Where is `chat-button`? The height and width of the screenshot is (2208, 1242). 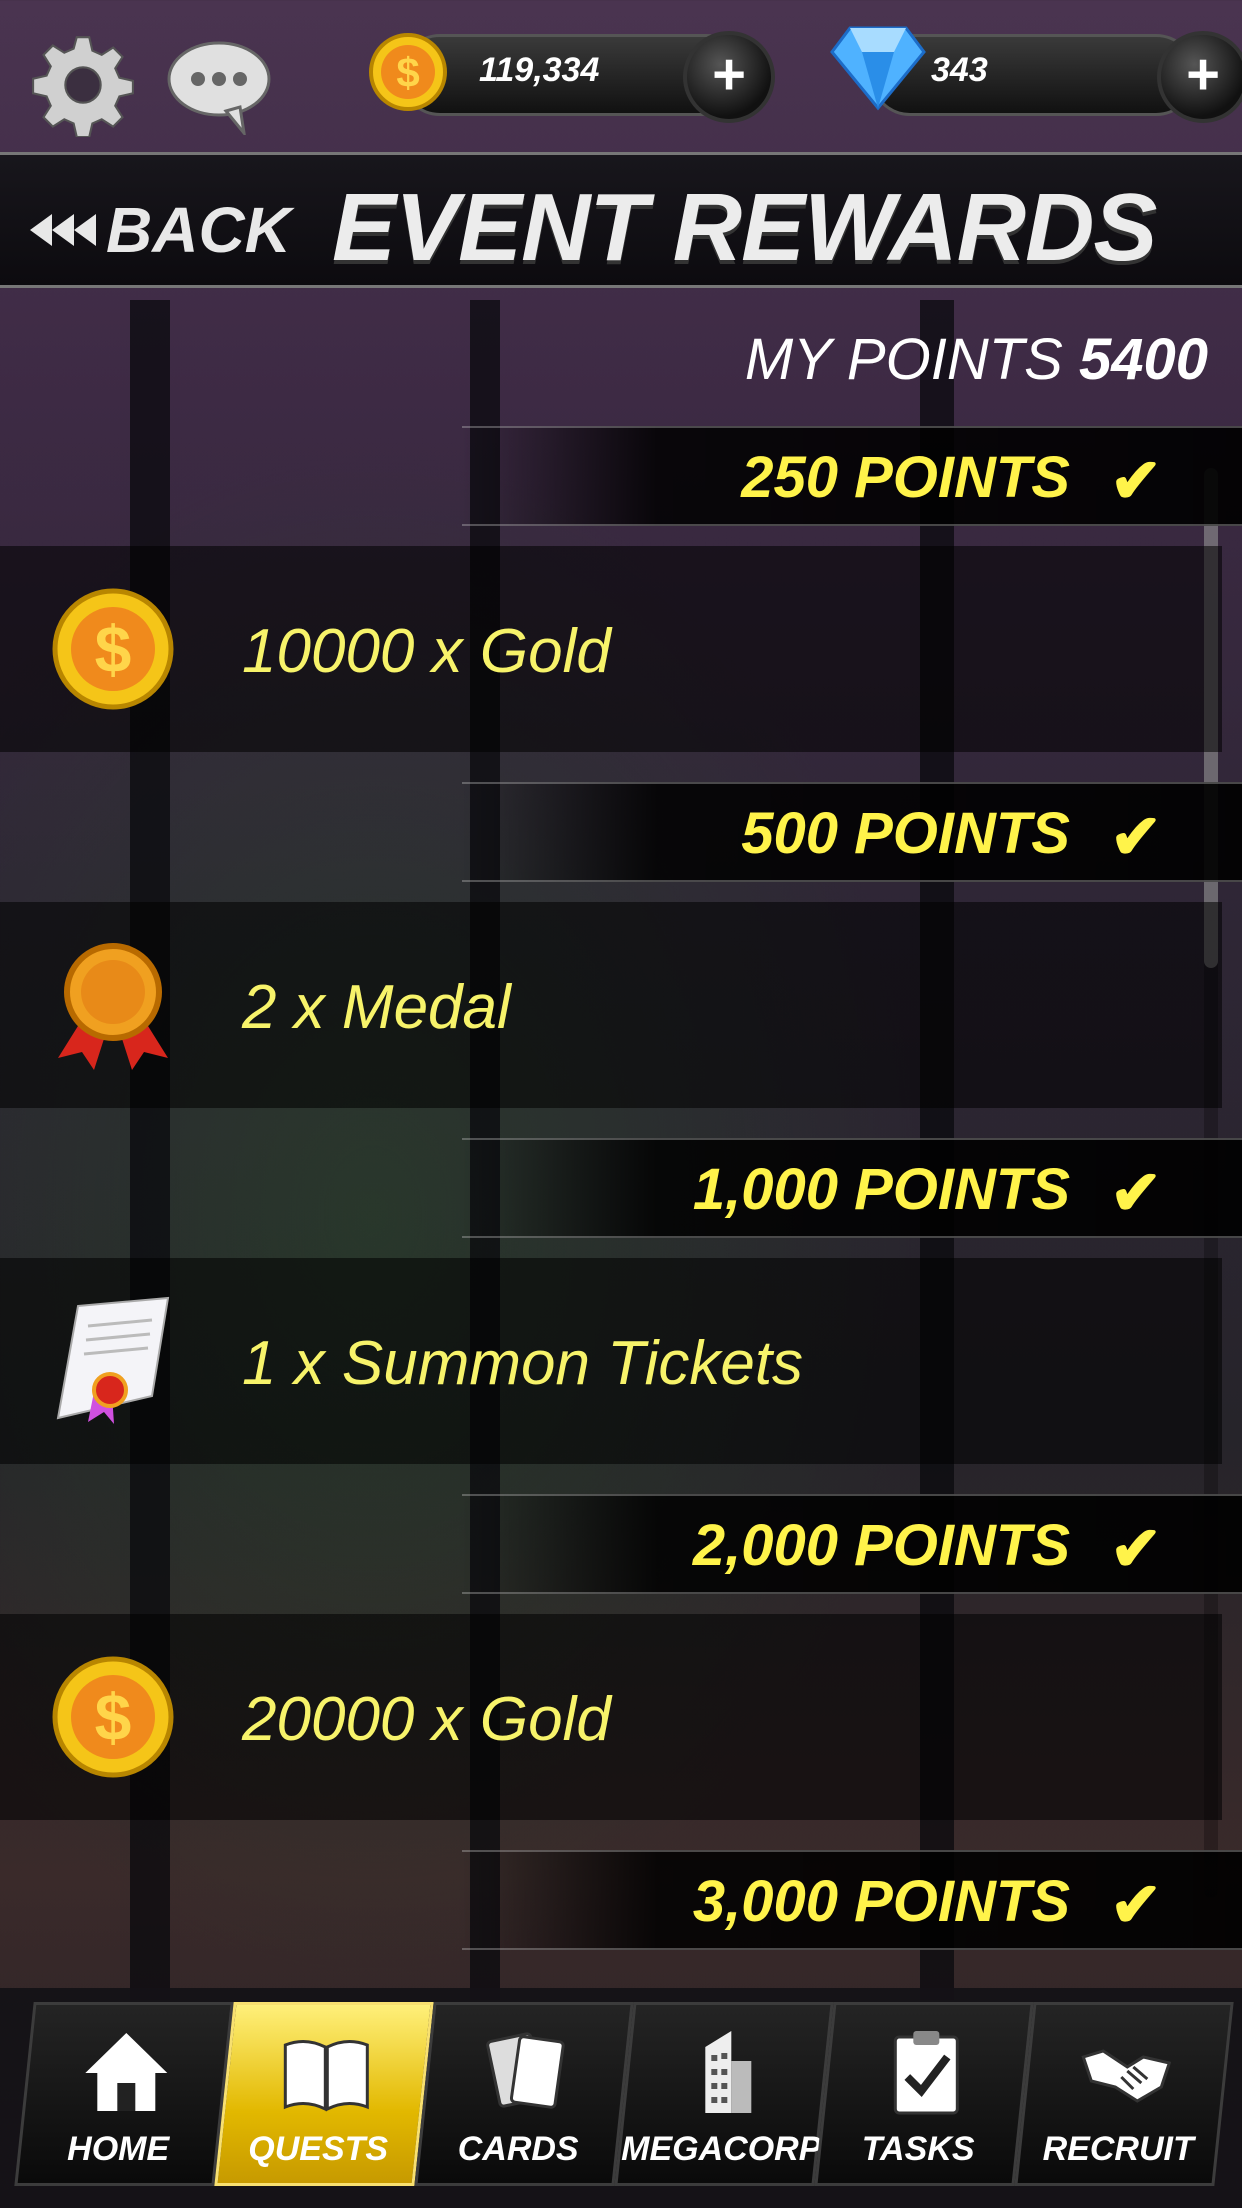 chat-button is located at coordinates (219, 85).